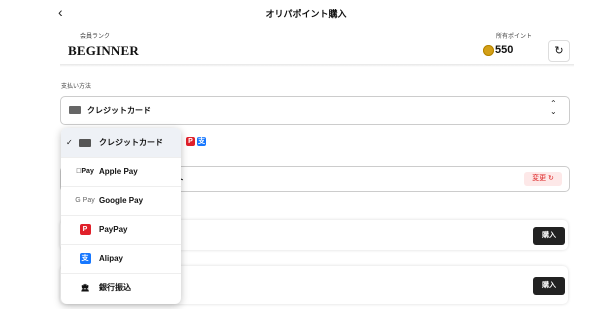 The image size is (612, 309). I want to click on rank-label: 会員ランク, so click(95, 37).